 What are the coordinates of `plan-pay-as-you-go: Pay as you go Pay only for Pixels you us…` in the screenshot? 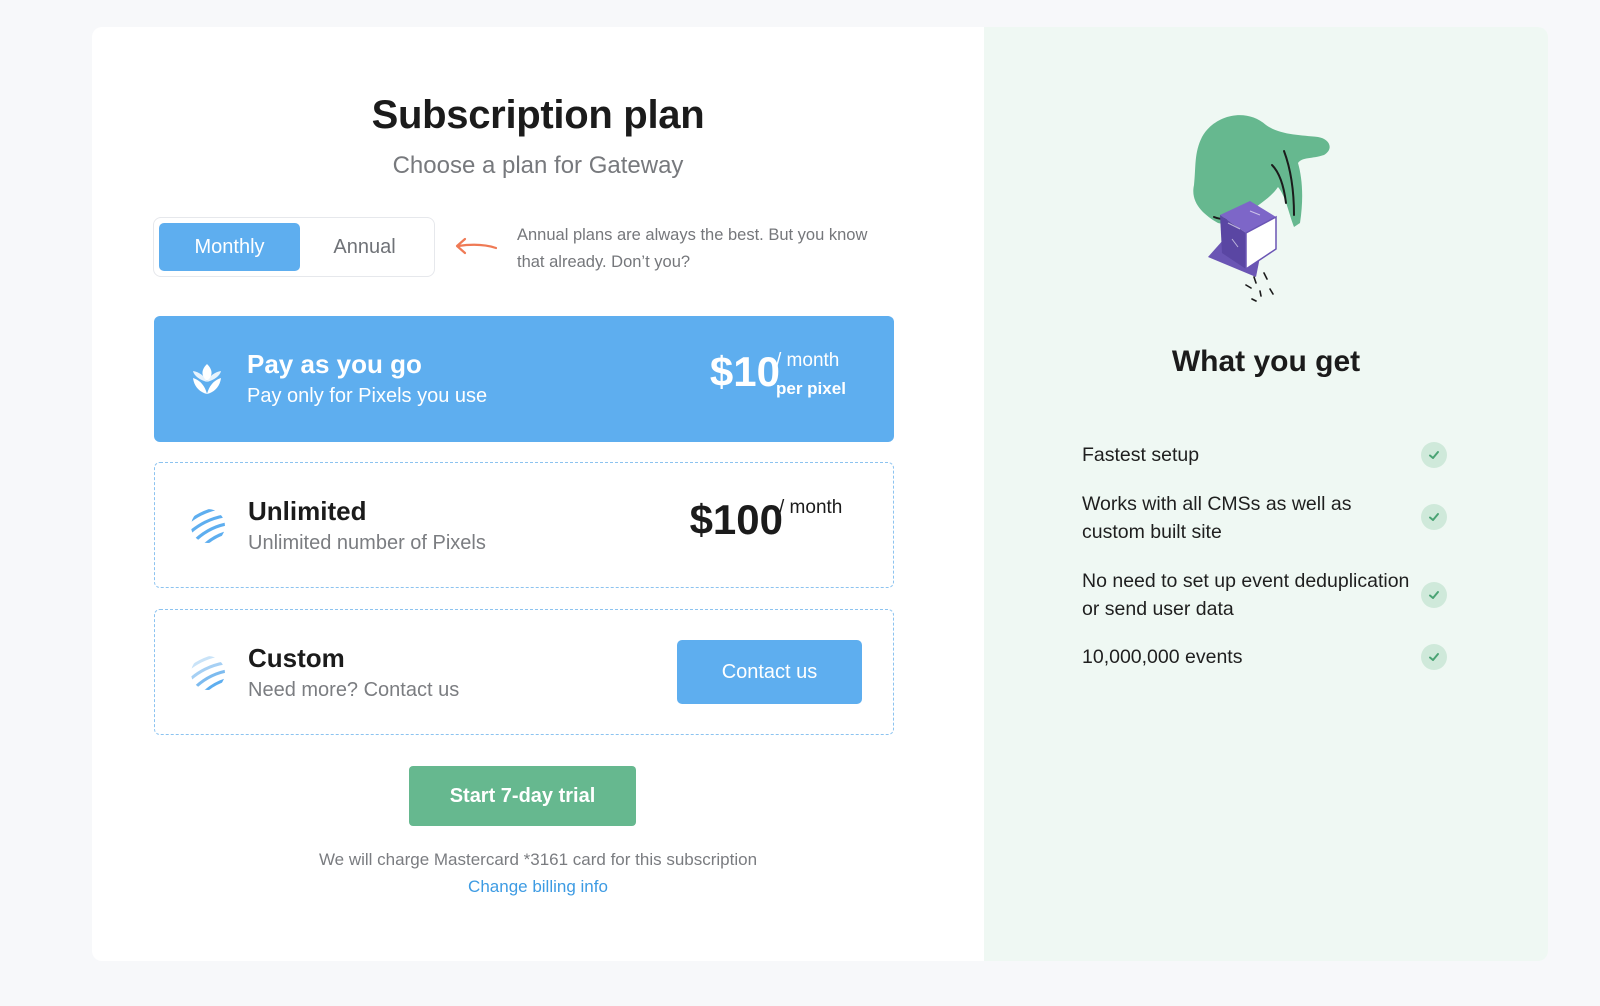 It's located at (524, 379).